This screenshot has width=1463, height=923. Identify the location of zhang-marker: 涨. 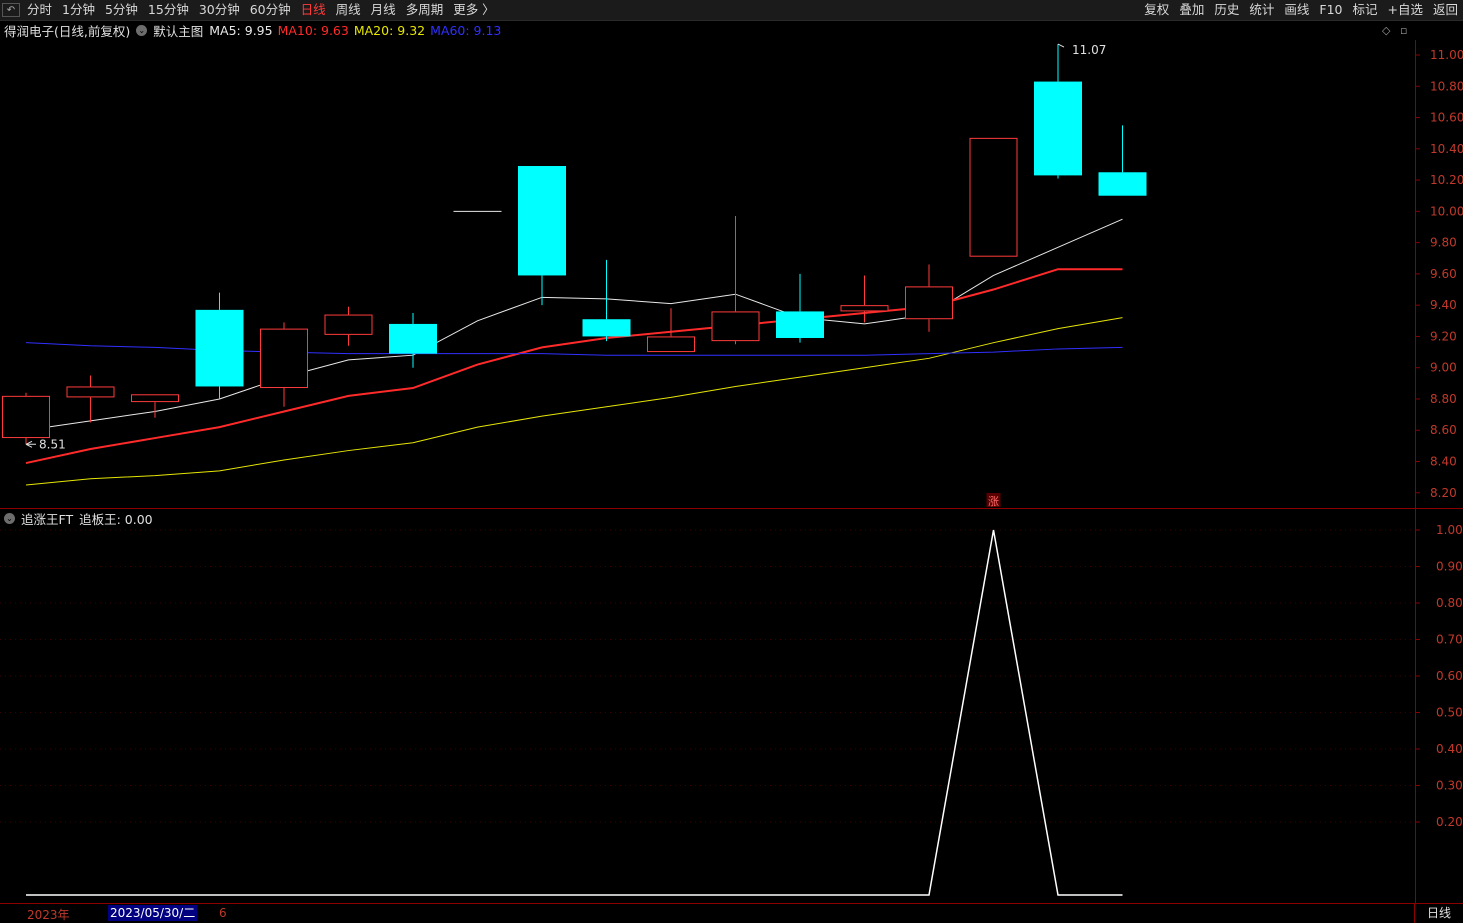
(993, 501).